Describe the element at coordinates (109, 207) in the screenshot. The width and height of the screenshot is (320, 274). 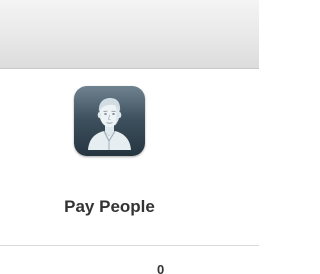
I see `pay-people-label: Pay People` at that location.